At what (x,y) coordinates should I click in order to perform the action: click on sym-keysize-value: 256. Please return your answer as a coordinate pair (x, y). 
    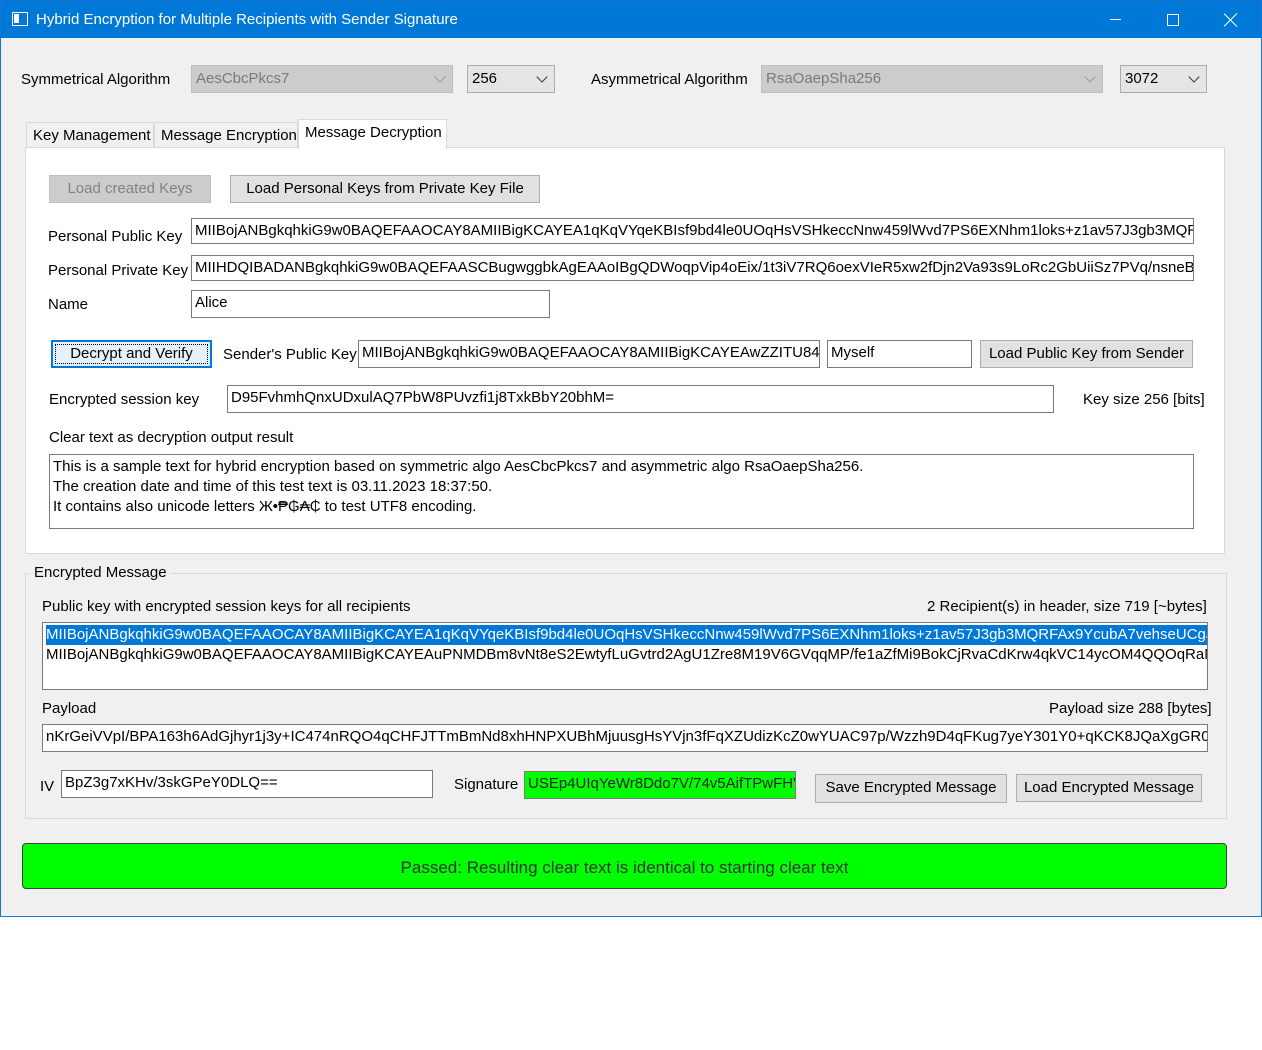
    Looking at the image, I should click on (485, 78).